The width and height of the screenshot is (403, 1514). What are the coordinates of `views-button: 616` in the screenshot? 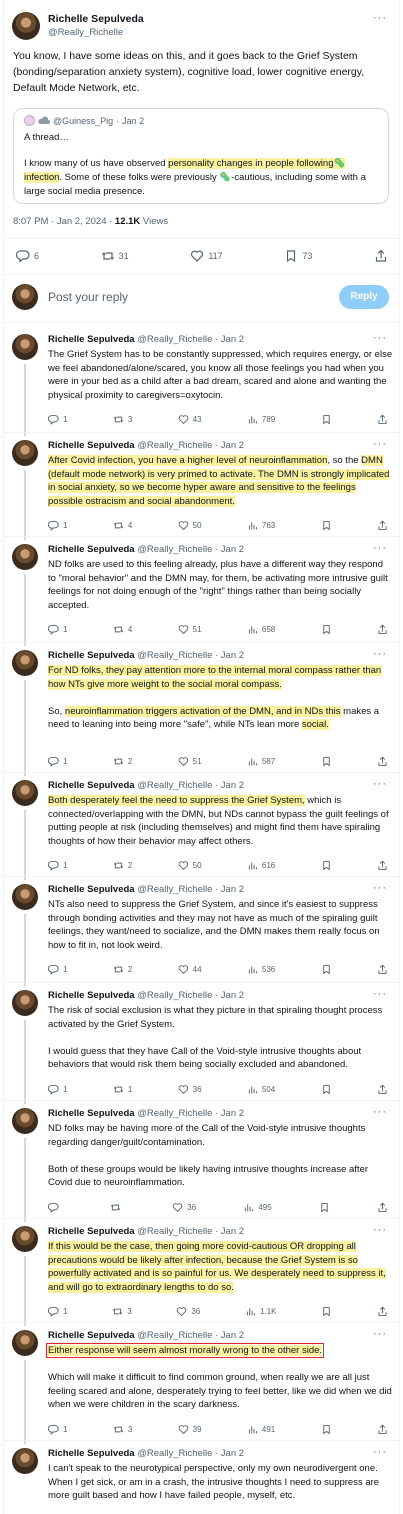 It's located at (261, 865).